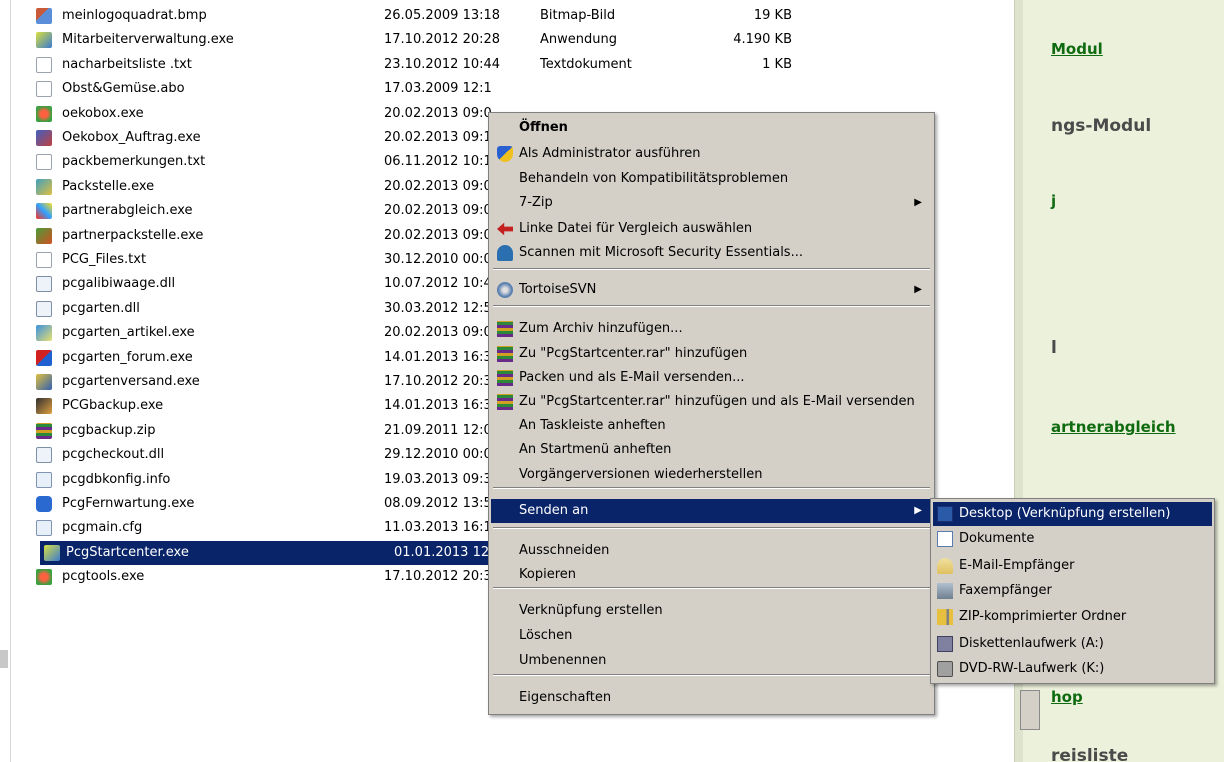  What do you see at coordinates (536, 202) in the screenshot?
I see `menu-item-label: 7-Zip` at bounding box center [536, 202].